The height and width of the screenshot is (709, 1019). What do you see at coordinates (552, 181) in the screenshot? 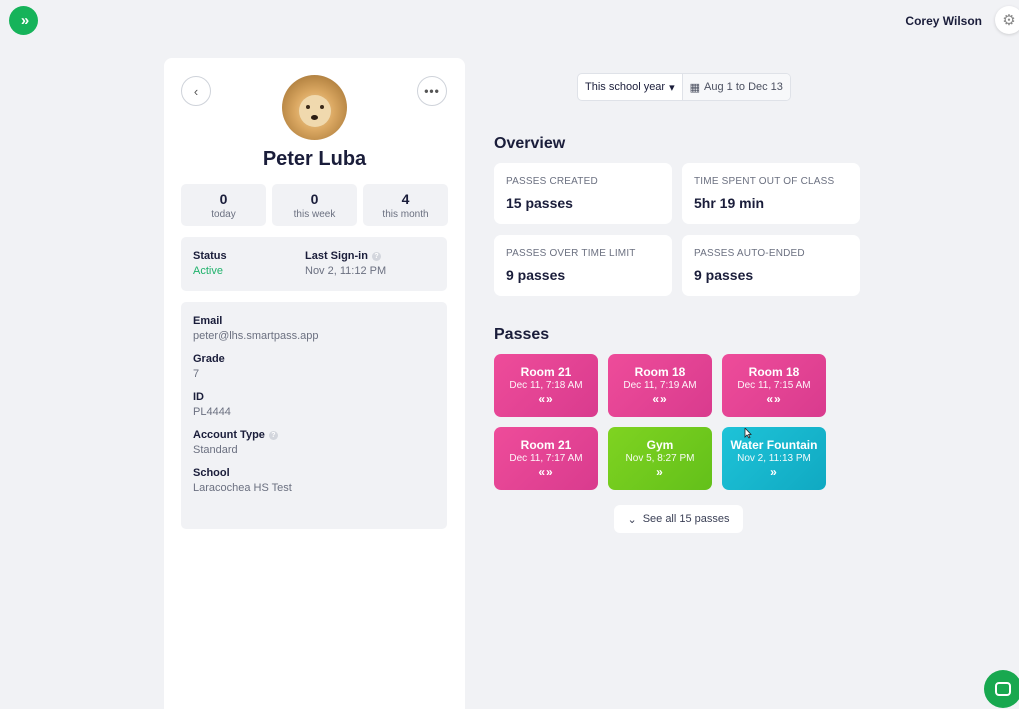
I see `overview-card-label: PASSES CREATED` at bounding box center [552, 181].